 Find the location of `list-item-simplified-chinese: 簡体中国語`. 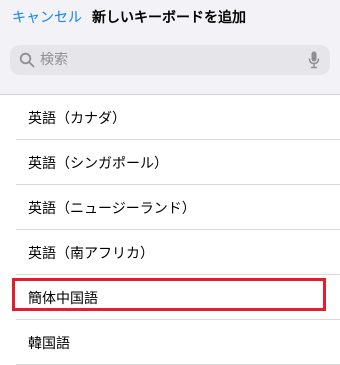

list-item-simplified-chinese: 簡体中国語 is located at coordinates (170, 297).